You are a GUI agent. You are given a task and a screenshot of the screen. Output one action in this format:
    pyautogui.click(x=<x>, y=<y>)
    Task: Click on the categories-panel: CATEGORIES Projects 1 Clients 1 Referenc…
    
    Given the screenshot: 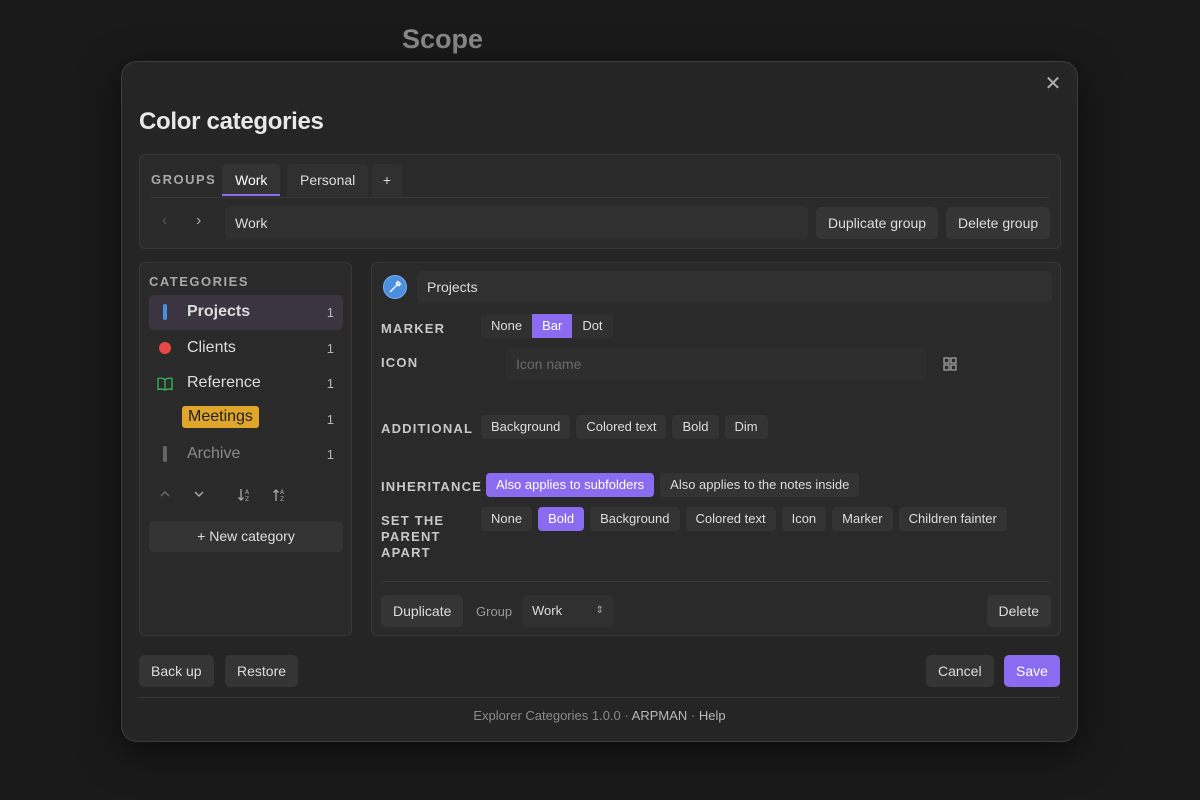 What is the action you would take?
    pyautogui.click(x=245, y=449)
    